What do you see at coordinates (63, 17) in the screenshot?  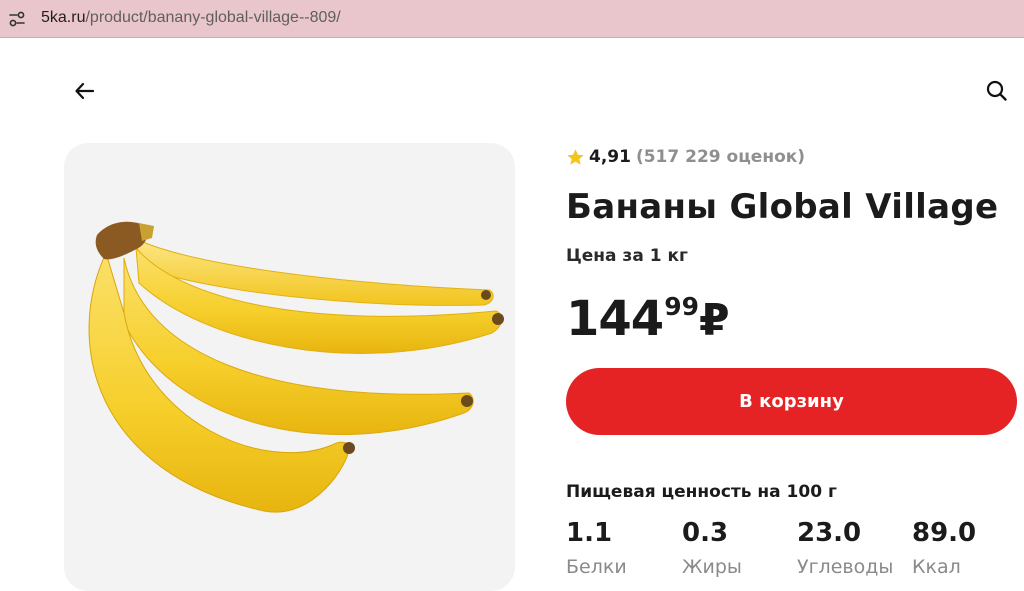 I see `url-host: 5ka.ru` at bounding box center [63, 17].